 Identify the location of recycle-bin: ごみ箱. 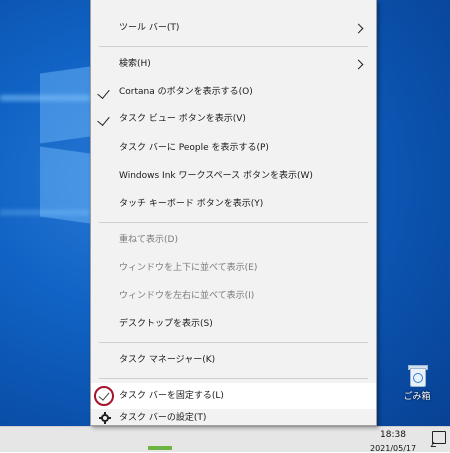
(417, 383).